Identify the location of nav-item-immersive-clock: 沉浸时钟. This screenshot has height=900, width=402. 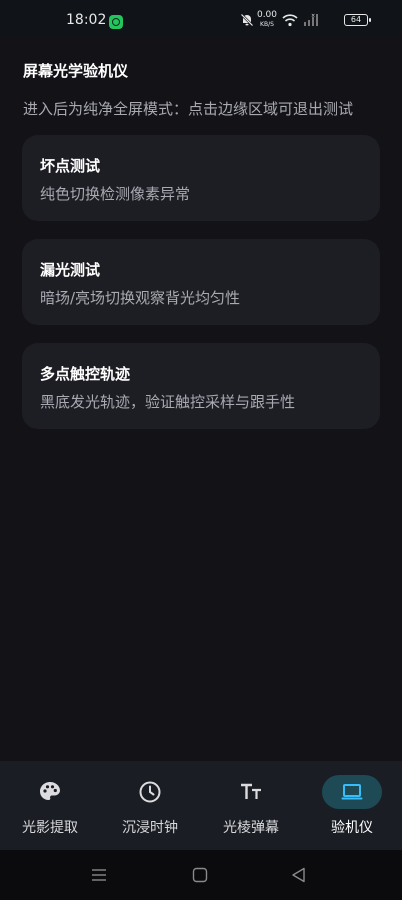
(150, 805).